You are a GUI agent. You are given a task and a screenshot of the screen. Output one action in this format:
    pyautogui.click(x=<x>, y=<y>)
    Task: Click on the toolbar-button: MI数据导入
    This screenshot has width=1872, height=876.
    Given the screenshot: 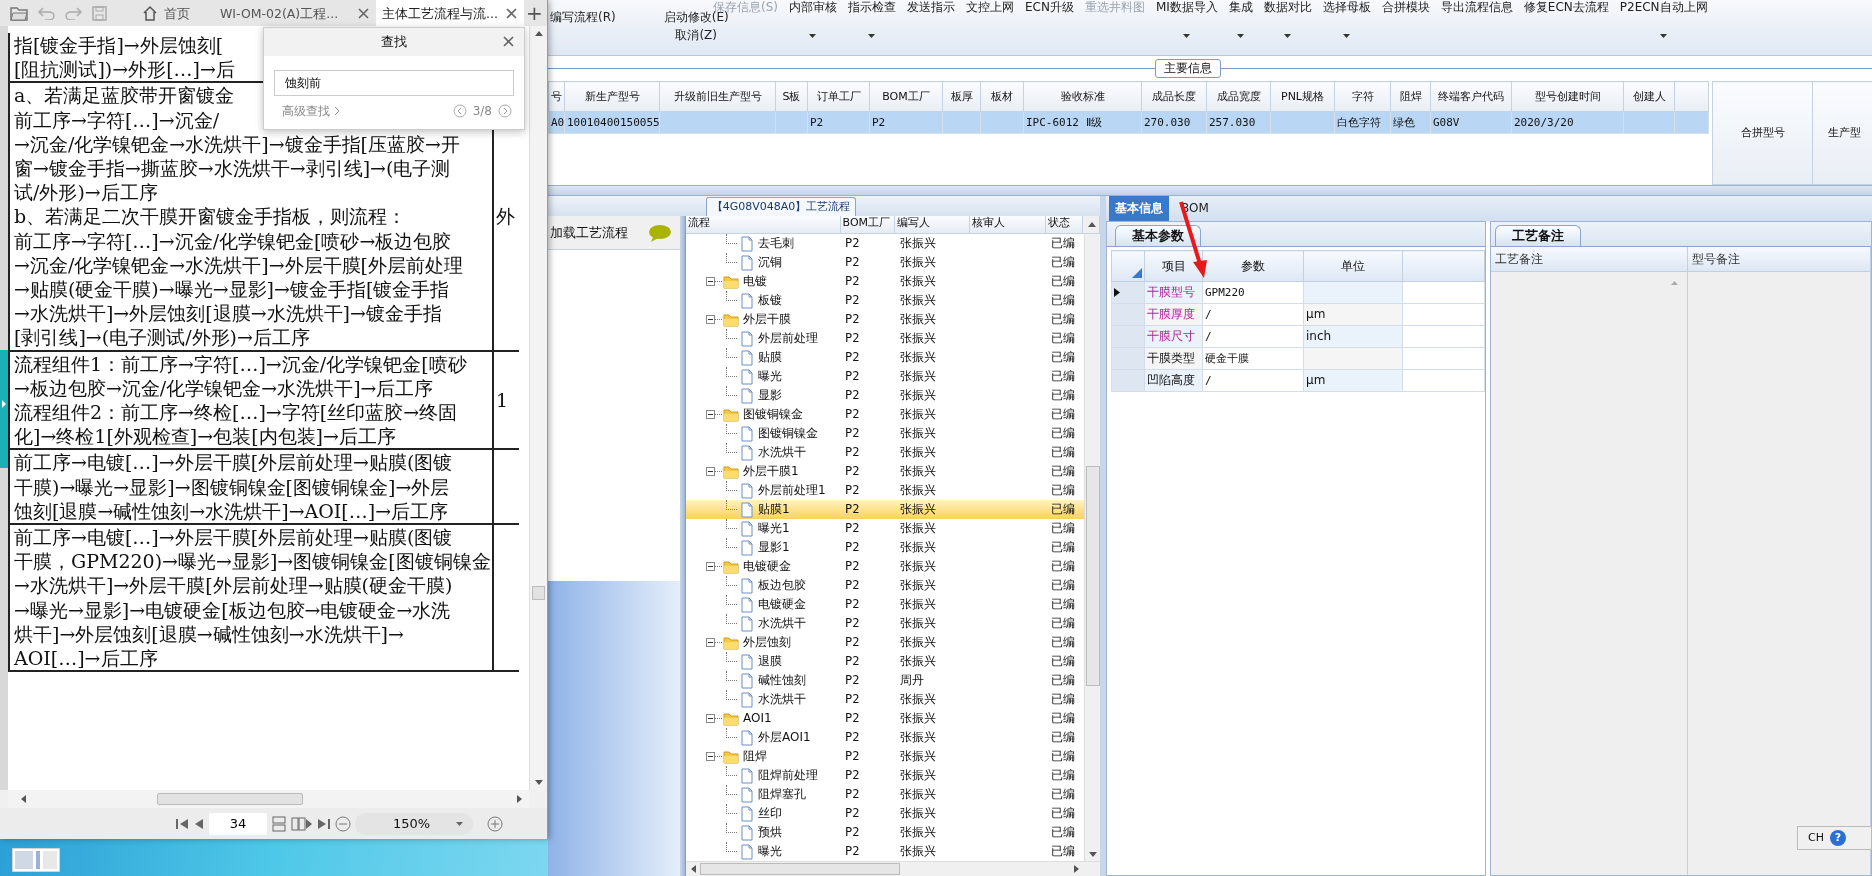 What is the action you would take?
    pyautogui.click(x=1186, y=7)
    